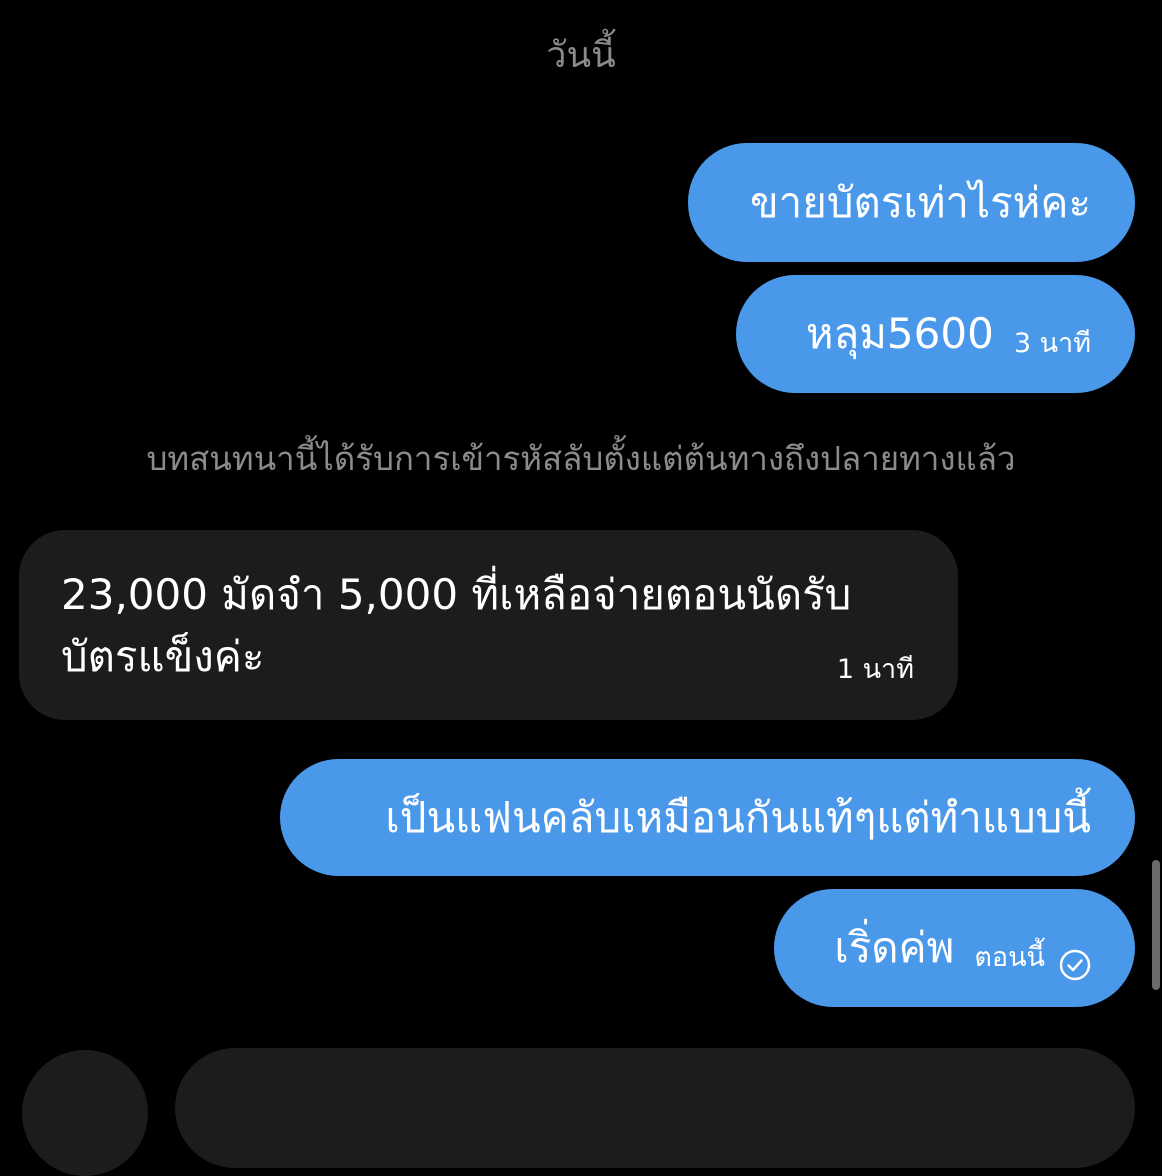  Describe the element at coordinates (875, 669) in the screenshot. I see `message-timestamp: 1 นาที` at that location.